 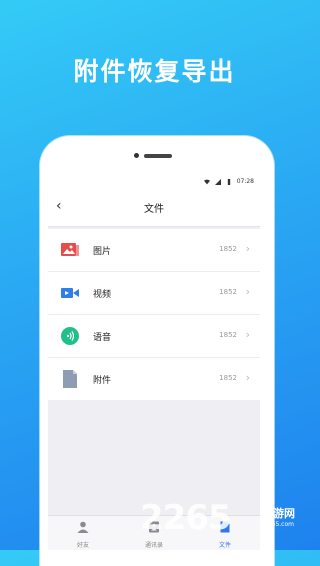 What do you see at coordinates (154, 336) in the screenshot?
I see `list-item-voice: 语音 1852 ›` at bounding box center [154, 336].